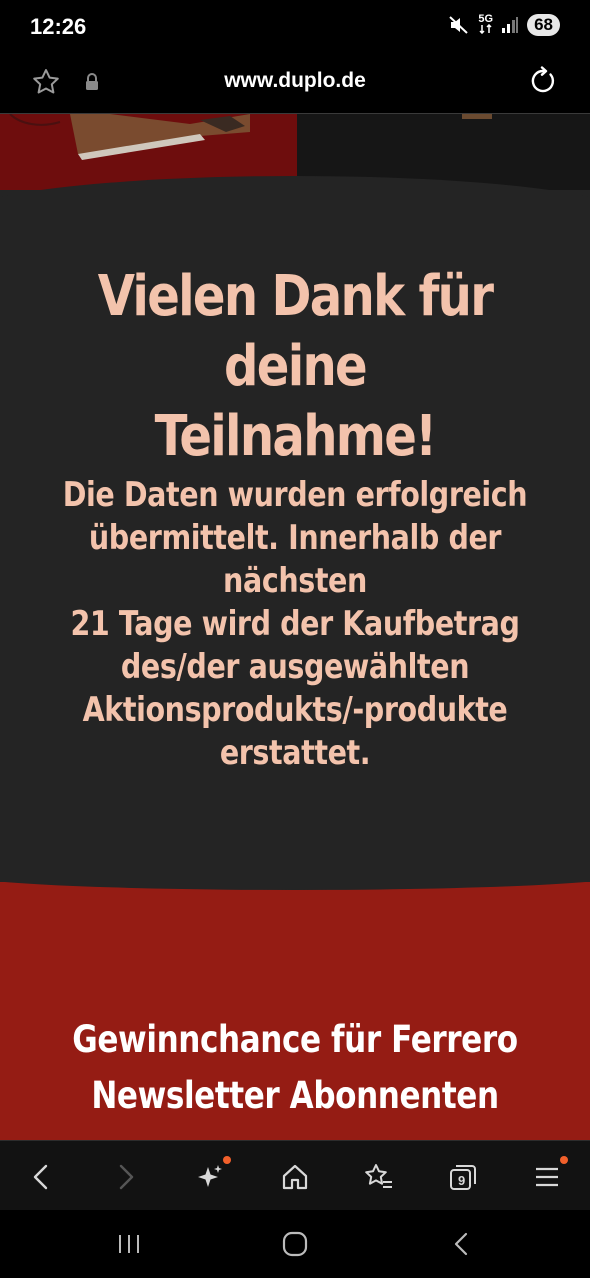 The width and height of the screenshot is (590, 1278). What do you see at coordinates (211, 1175) in the screenshot?
I see `ai-sparkle-icon` at bounding box center [211, 1175].